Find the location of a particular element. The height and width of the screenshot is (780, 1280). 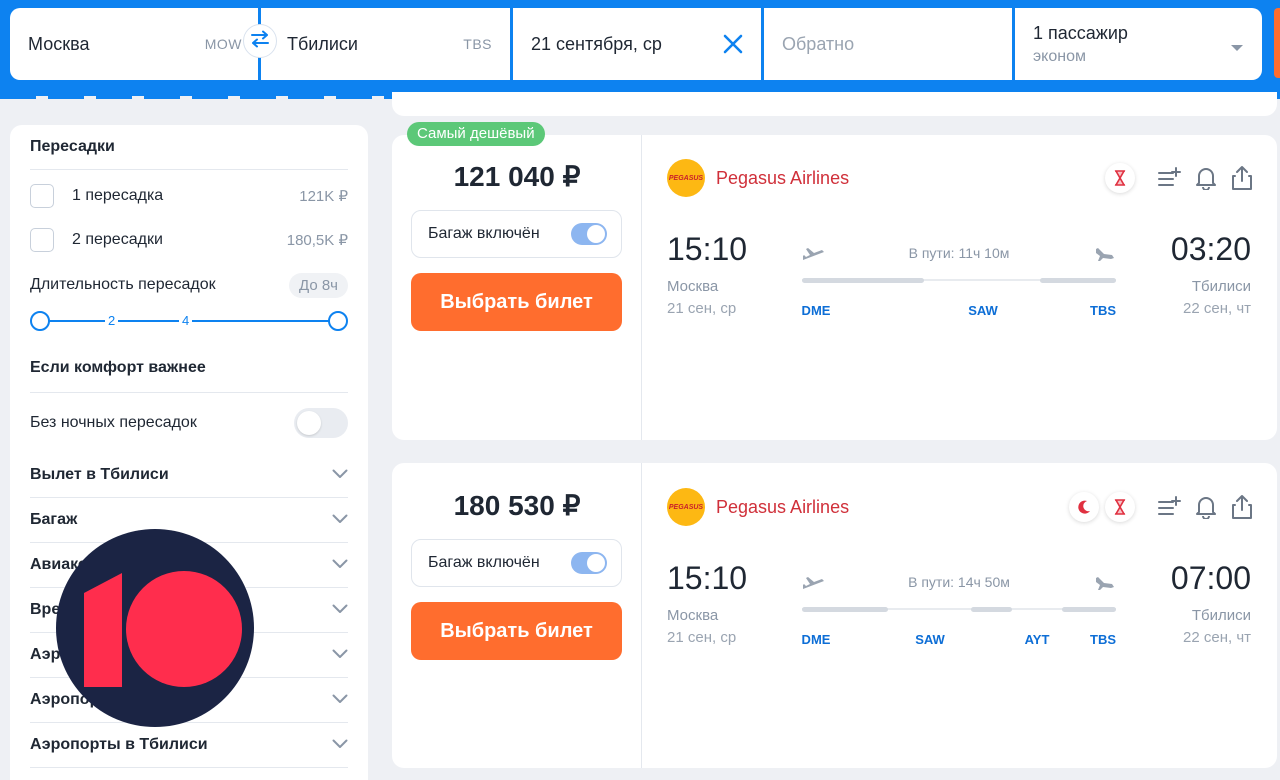

accordion-title: Багаж is located at coordinates (54, 519).